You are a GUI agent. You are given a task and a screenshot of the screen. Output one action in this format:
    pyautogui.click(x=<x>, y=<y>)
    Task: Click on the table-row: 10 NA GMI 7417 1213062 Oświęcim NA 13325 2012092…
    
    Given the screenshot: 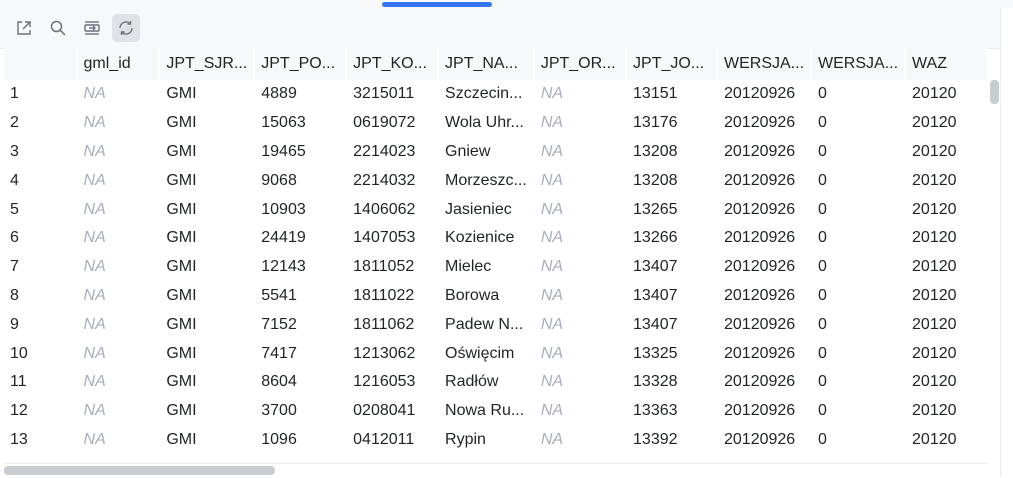 What is the action you would take?
    pyautogui.click(x=496, y=353)
    